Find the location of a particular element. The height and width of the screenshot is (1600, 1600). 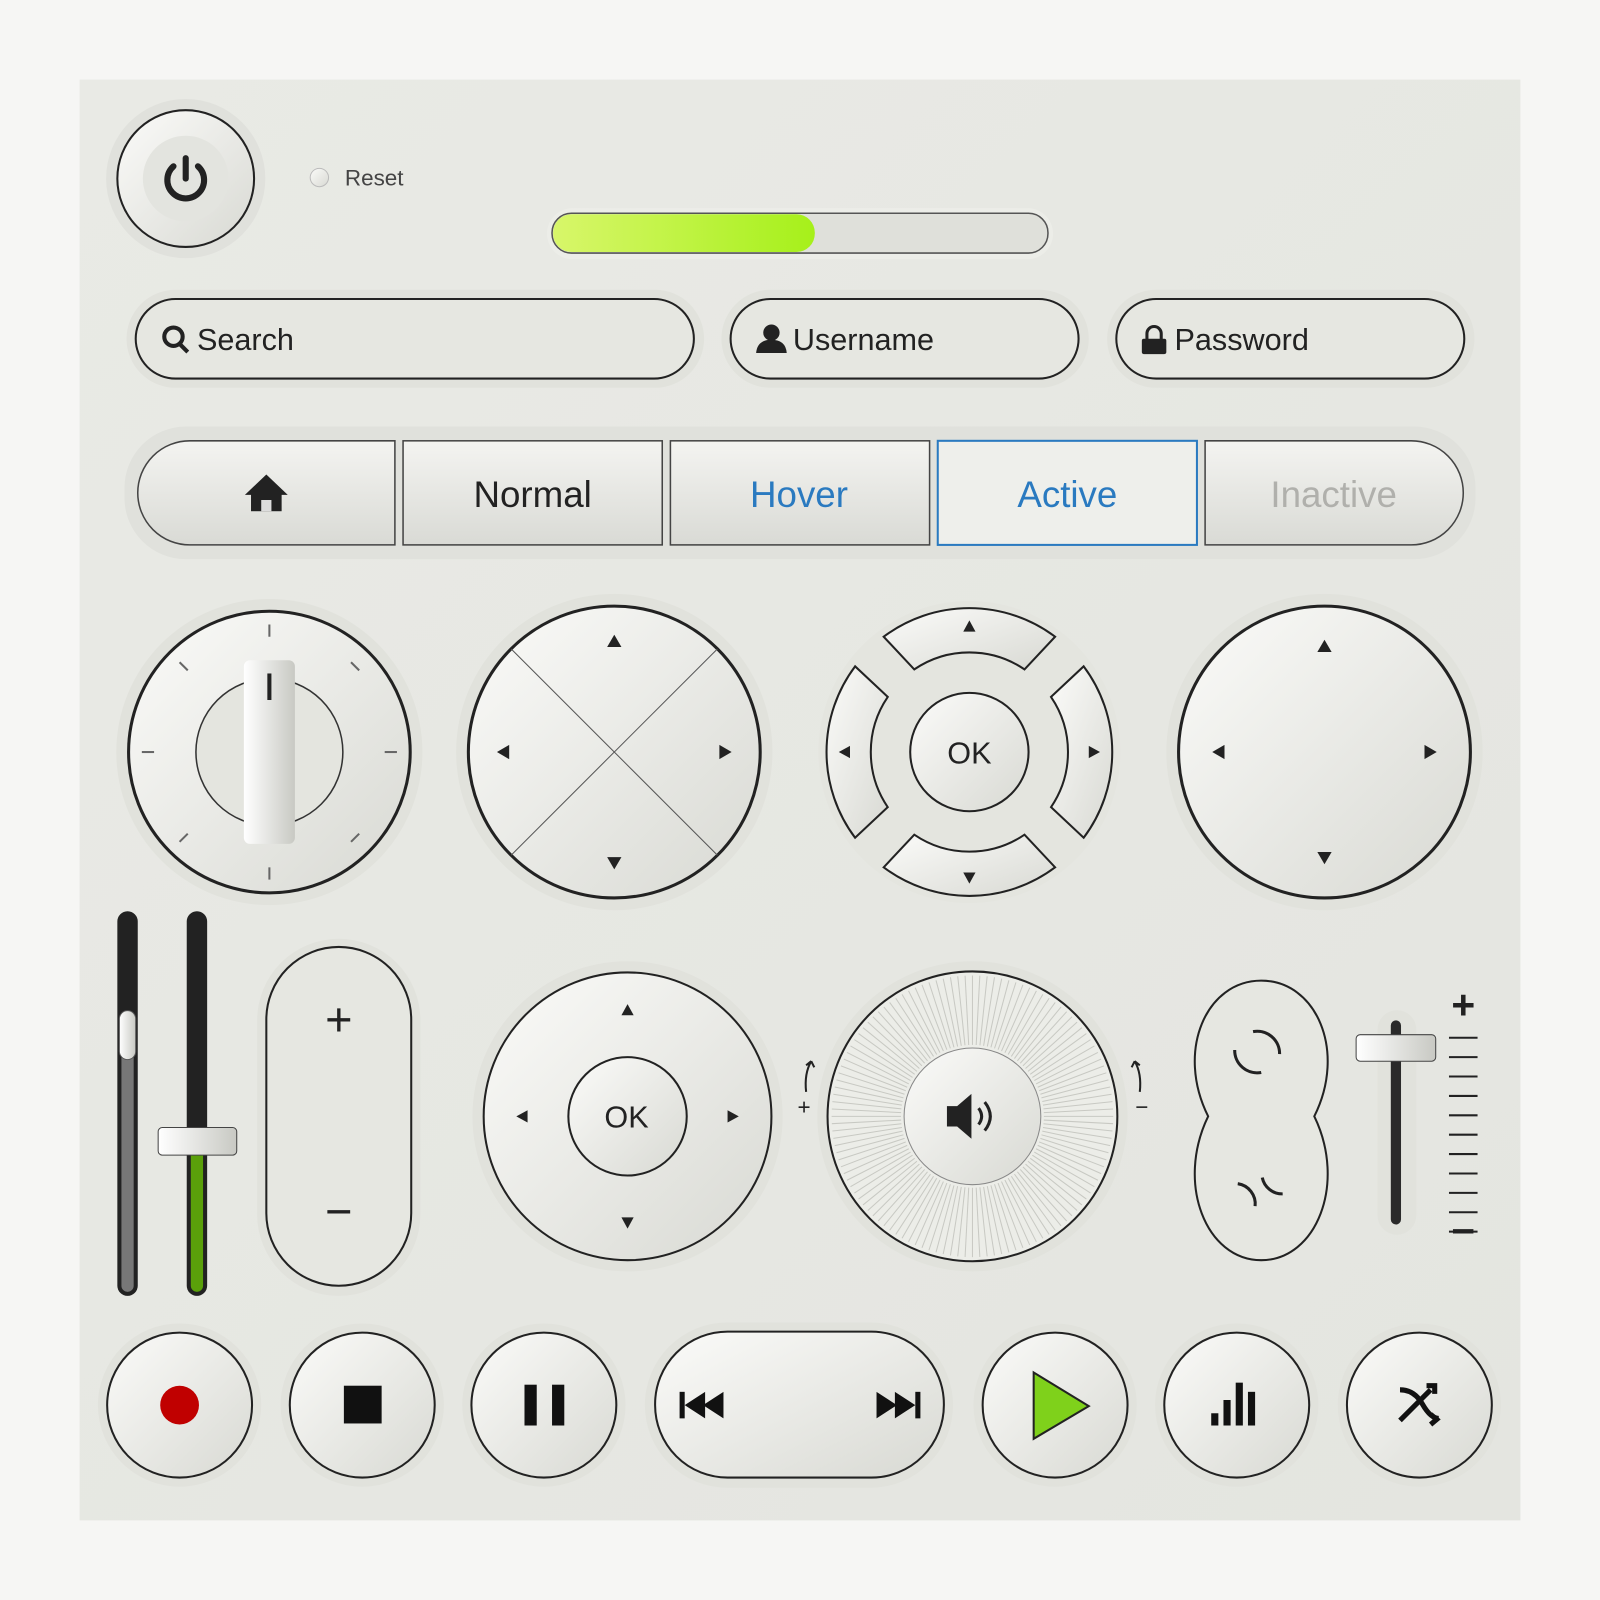

progress-bar is located at coordinates (800, 234).